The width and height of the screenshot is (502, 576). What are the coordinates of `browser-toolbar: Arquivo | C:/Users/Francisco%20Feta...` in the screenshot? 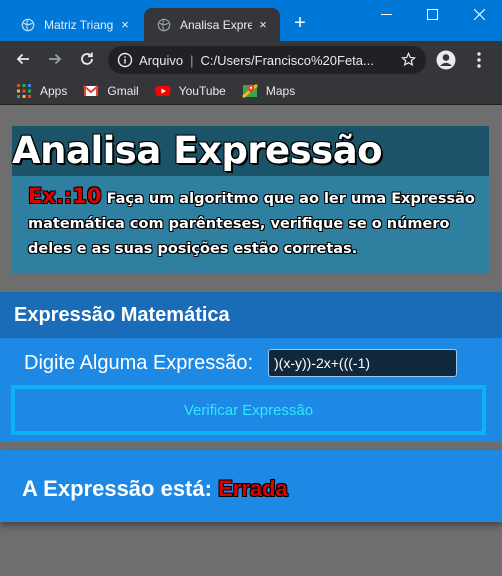 It's located at (251, 59).